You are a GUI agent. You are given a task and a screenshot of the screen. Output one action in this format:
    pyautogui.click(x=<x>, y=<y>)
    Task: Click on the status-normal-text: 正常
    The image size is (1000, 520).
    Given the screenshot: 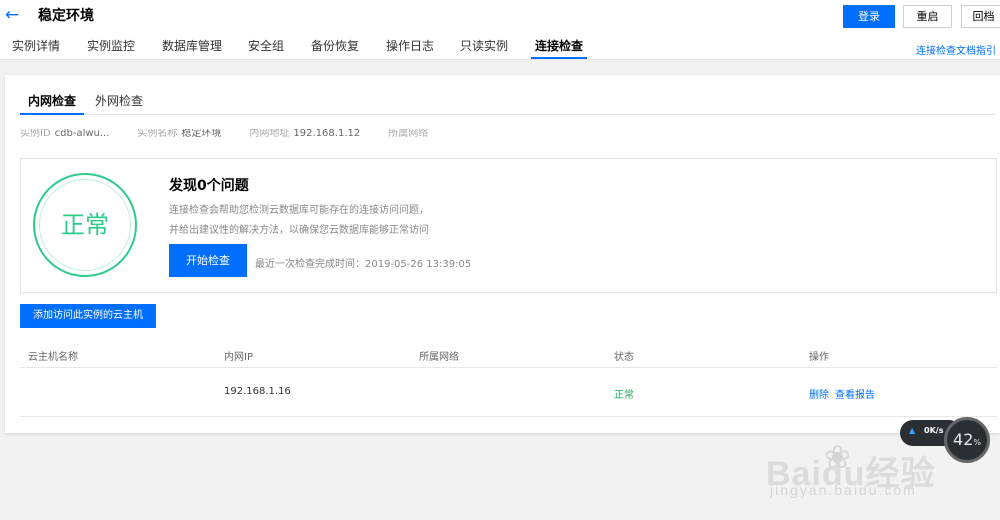 What is the action you would take?
    pyautogui.click(x=85, y=225)
    